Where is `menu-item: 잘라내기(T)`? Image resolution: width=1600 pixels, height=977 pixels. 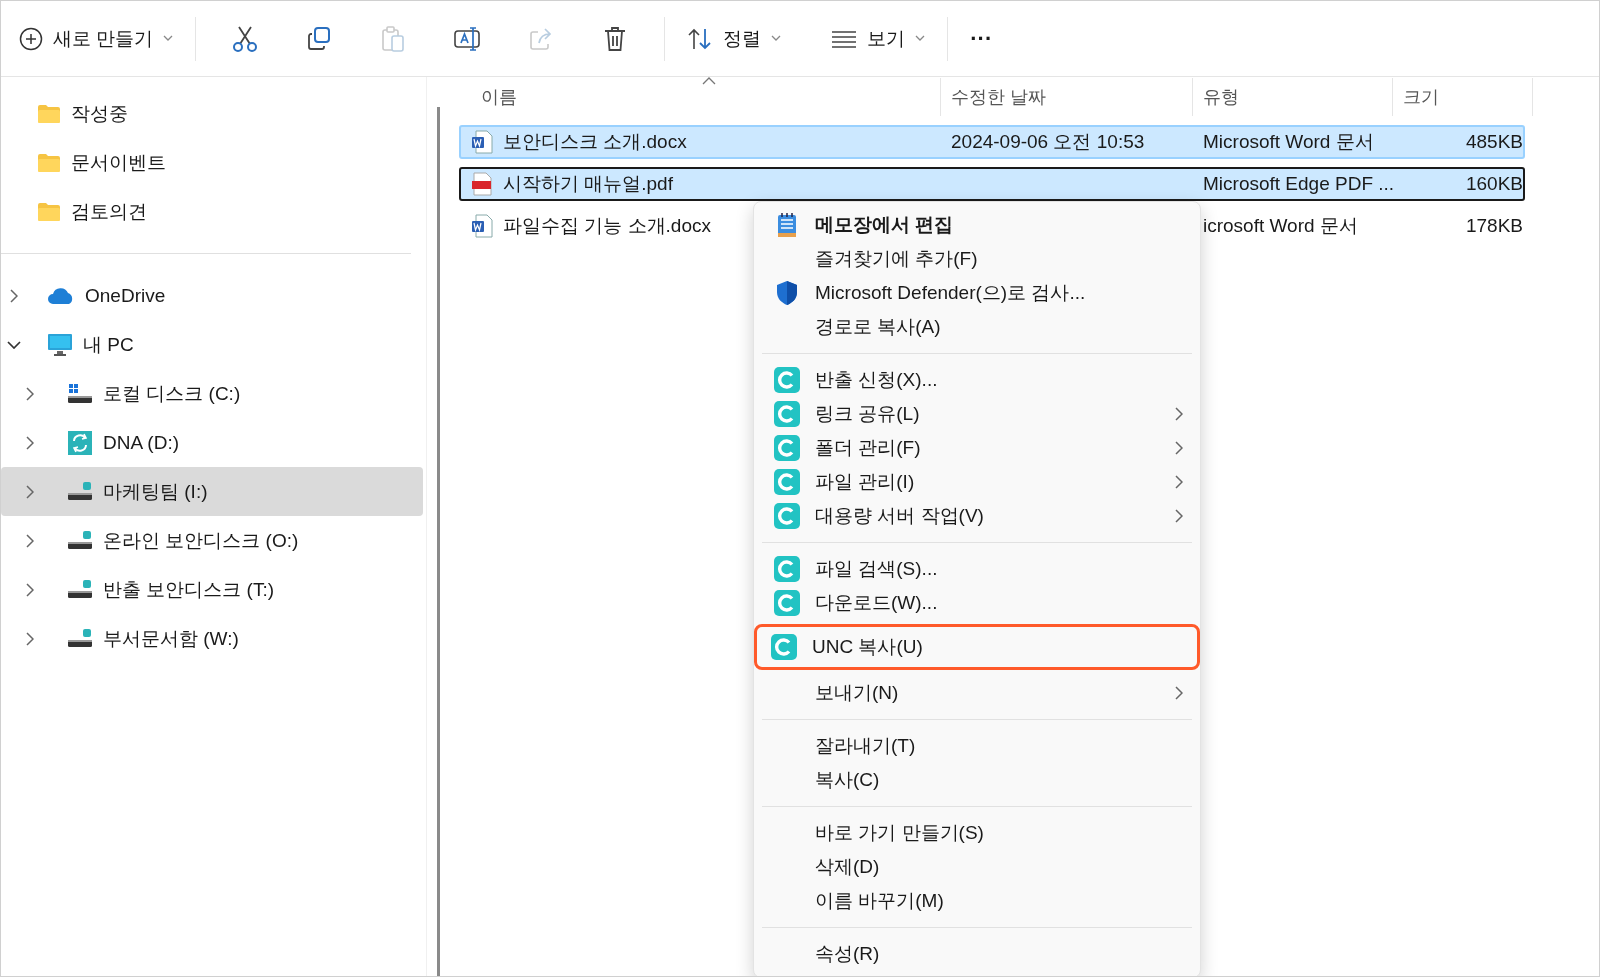 menu-item: 잘라내기(T) is located at coordinates (977, 746).